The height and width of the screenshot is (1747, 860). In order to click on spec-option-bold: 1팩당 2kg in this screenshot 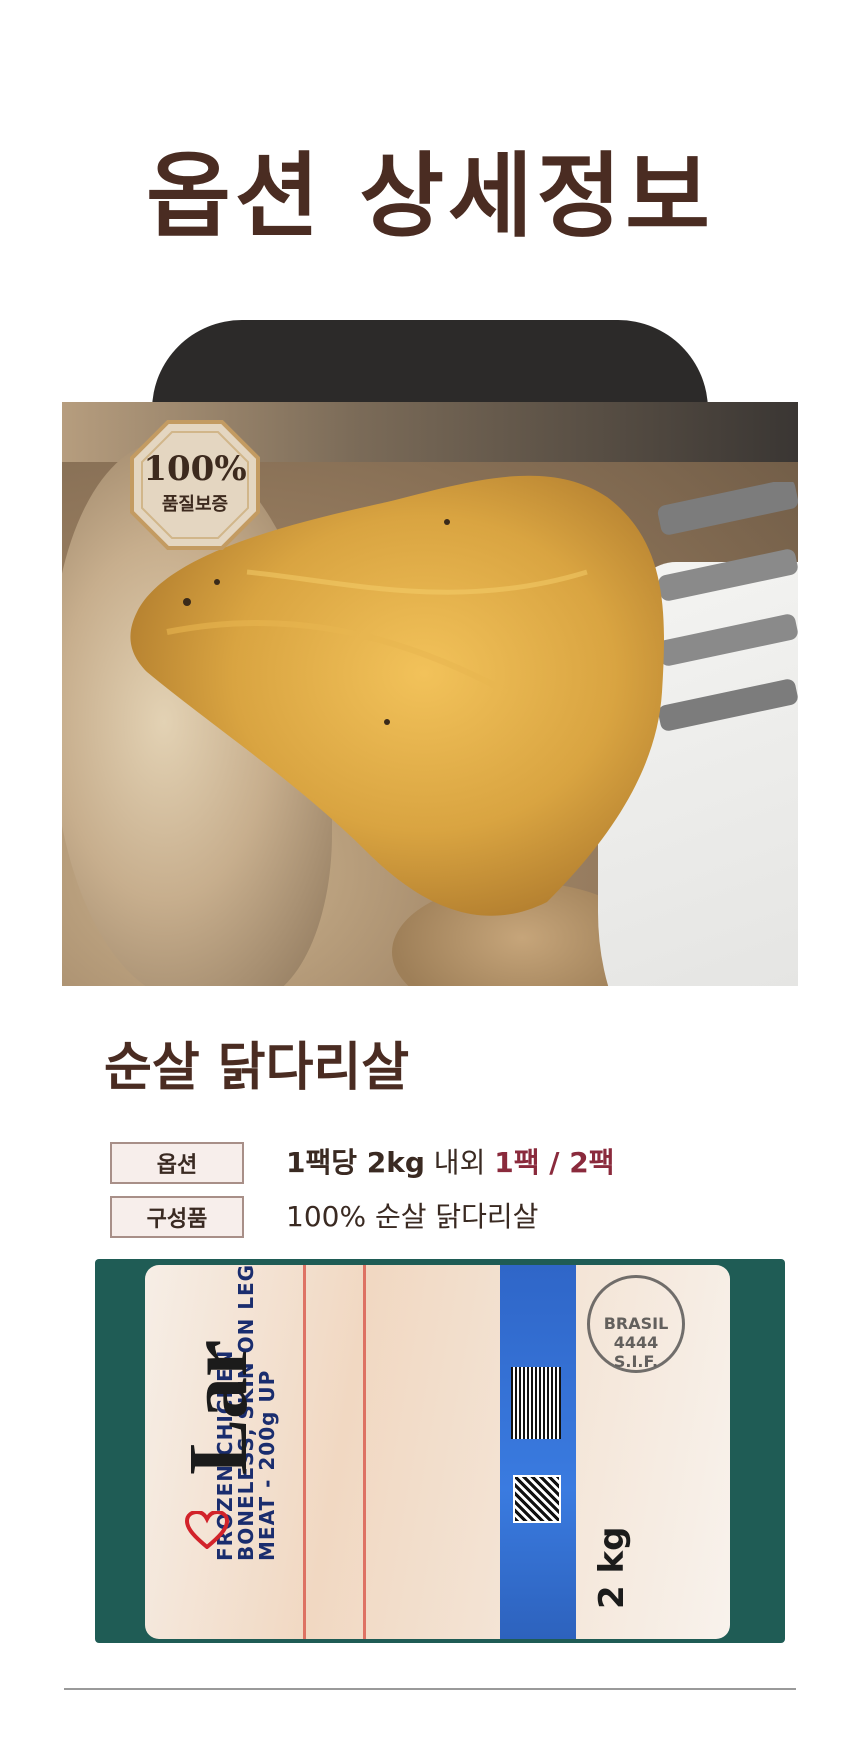, I will do `click(355, 1162)`.